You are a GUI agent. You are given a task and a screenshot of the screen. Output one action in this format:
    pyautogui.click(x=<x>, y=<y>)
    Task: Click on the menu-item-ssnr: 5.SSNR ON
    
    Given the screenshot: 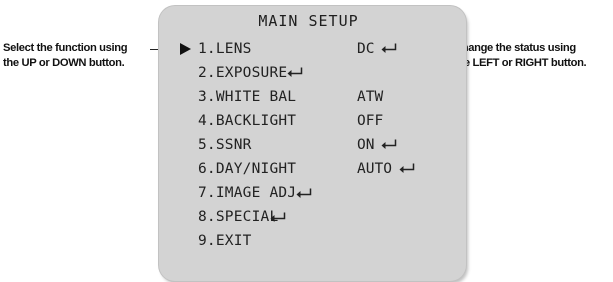 What is the action you would take?
    pyautogui.click(x=312, y=145)
    